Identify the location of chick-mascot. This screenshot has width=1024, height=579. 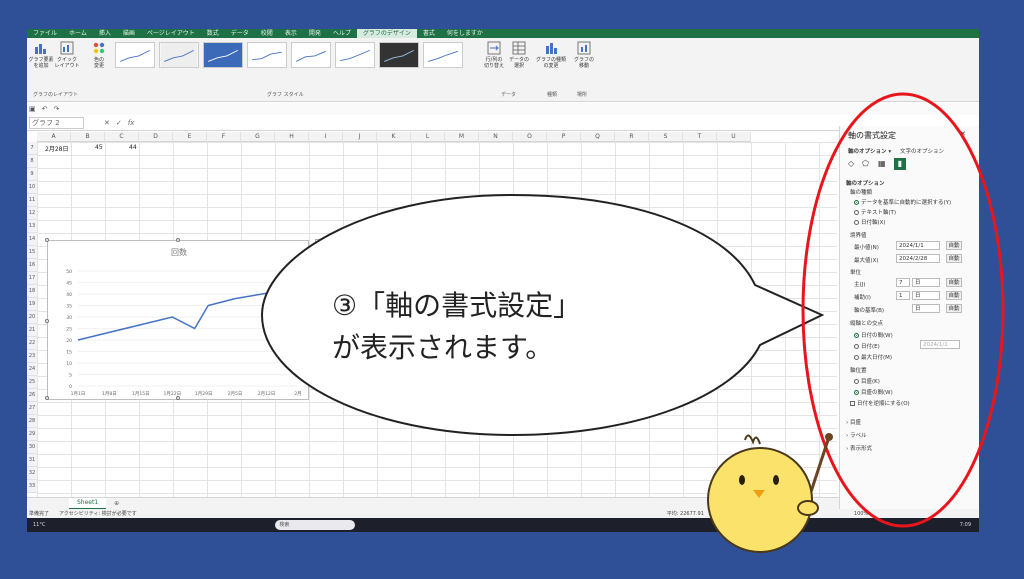
(770, 493).